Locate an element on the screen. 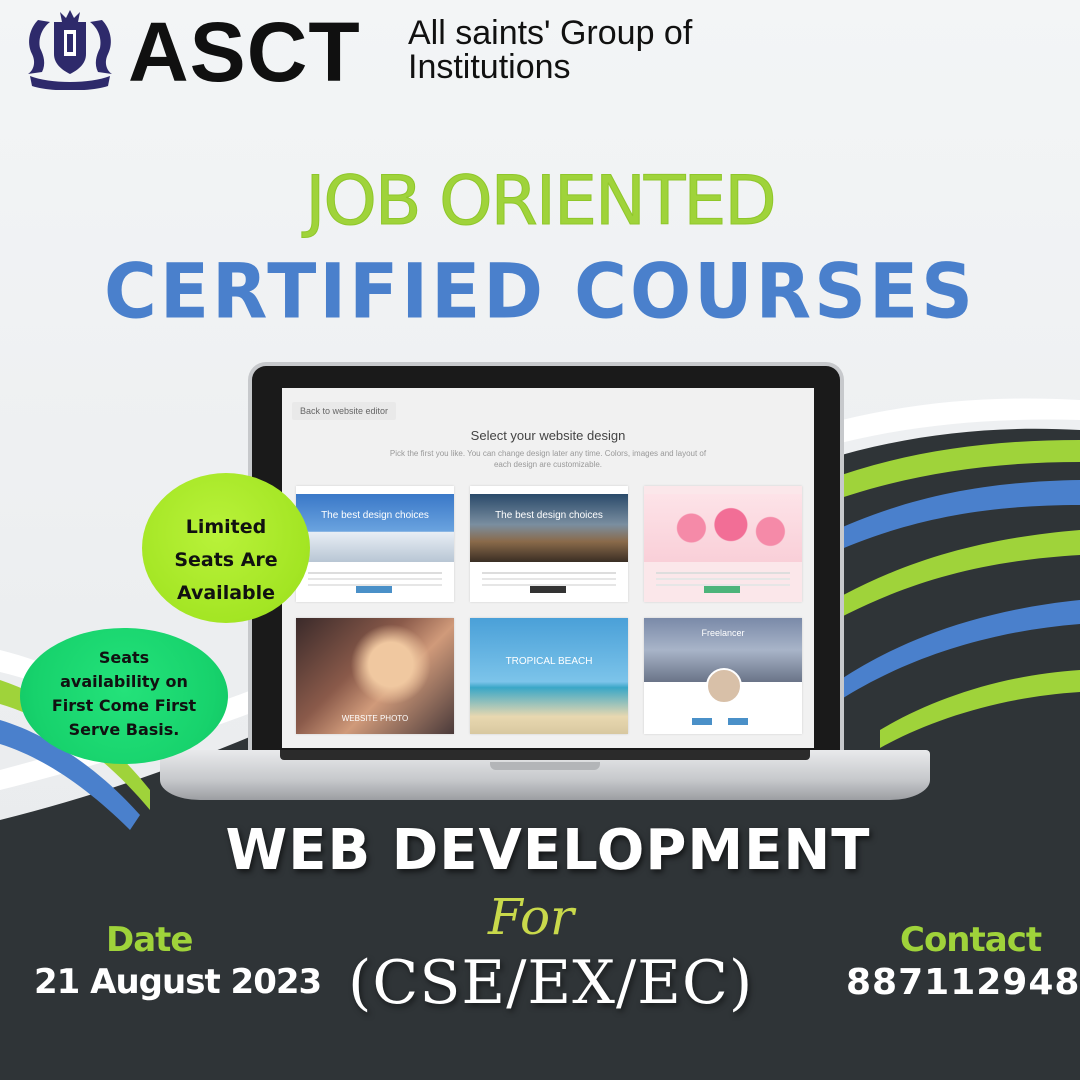  limited-seats-line: Seats Are is located at coordinates (226, 560).